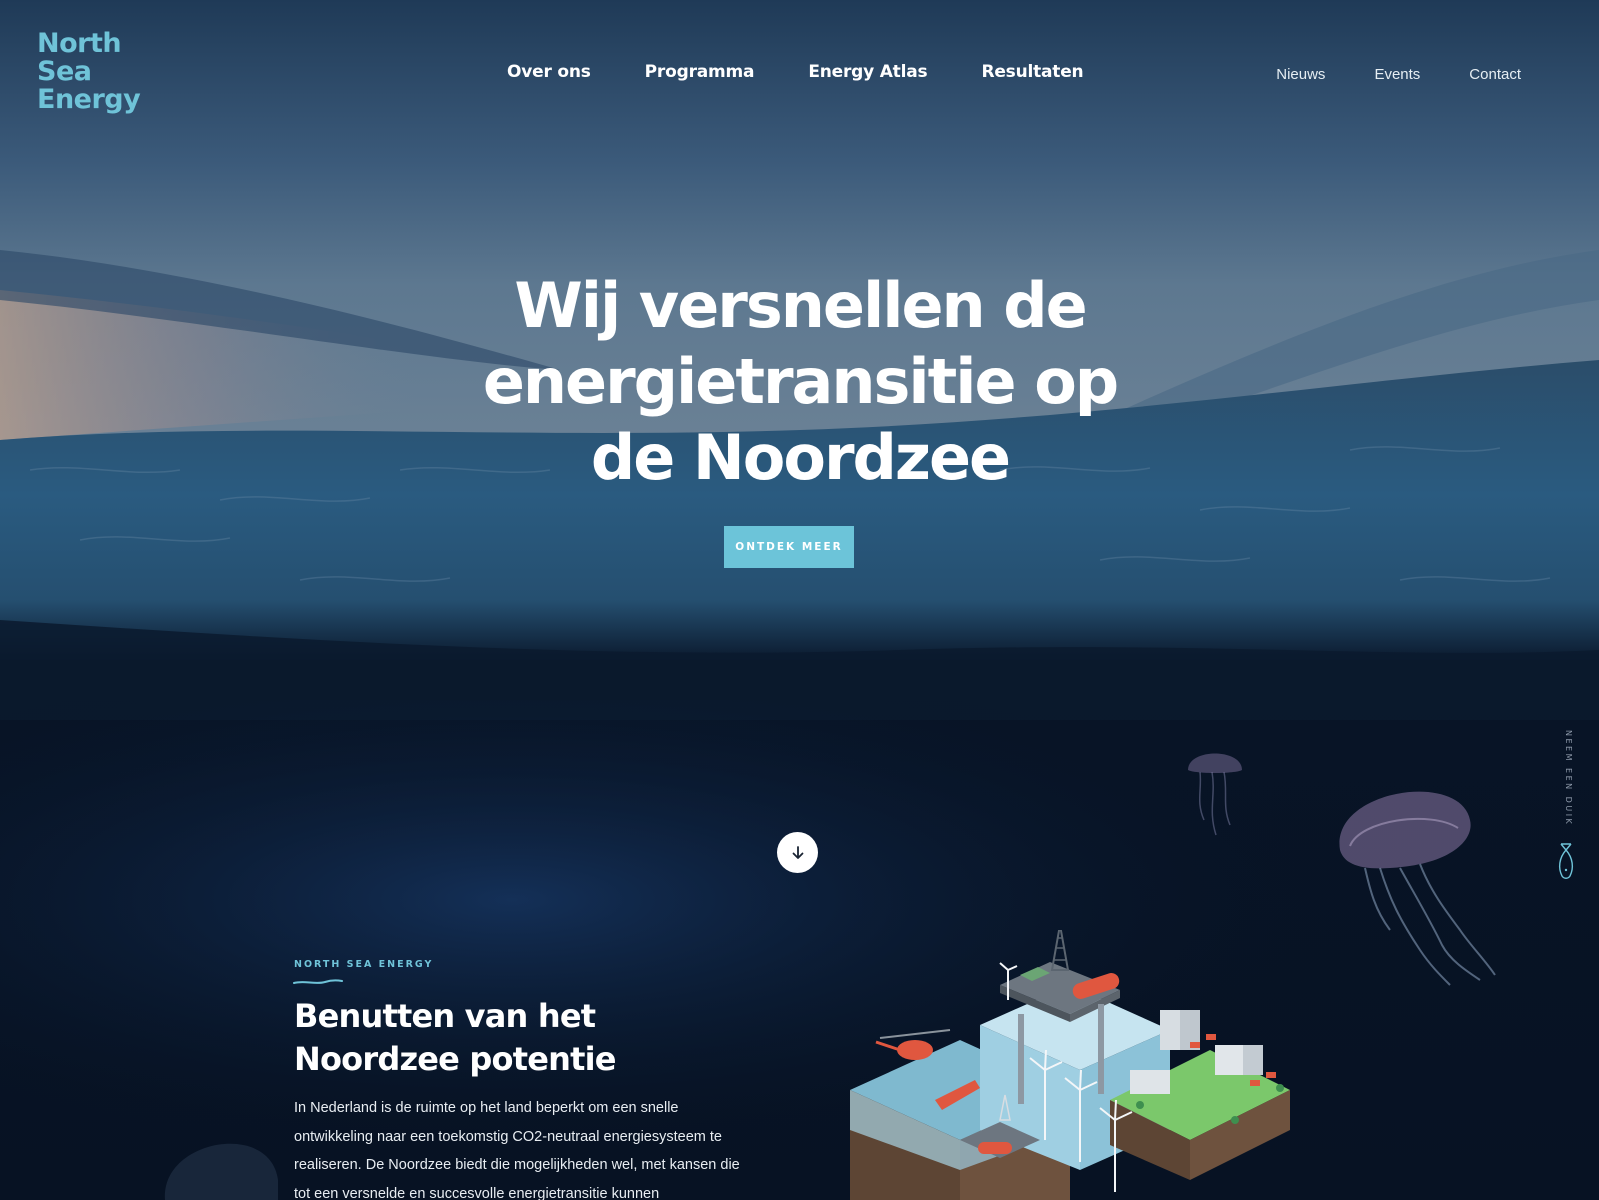 The width and height of the screenshot is (1599, 1200). Describe the element at coordinates (318, 981) in the screenshot. I see `wave-divider-icon` at that location.